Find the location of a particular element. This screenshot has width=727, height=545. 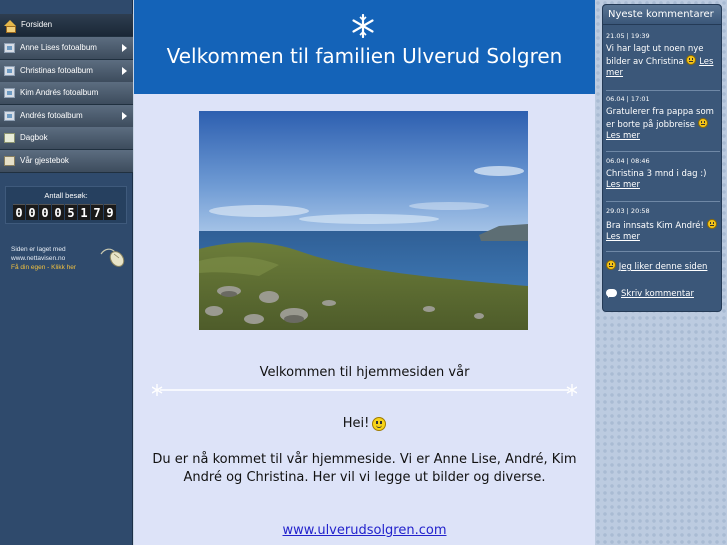

sidebar-item-andres-fotoalbum: Andrés fotoalbum is located at coordinates (66, 116).